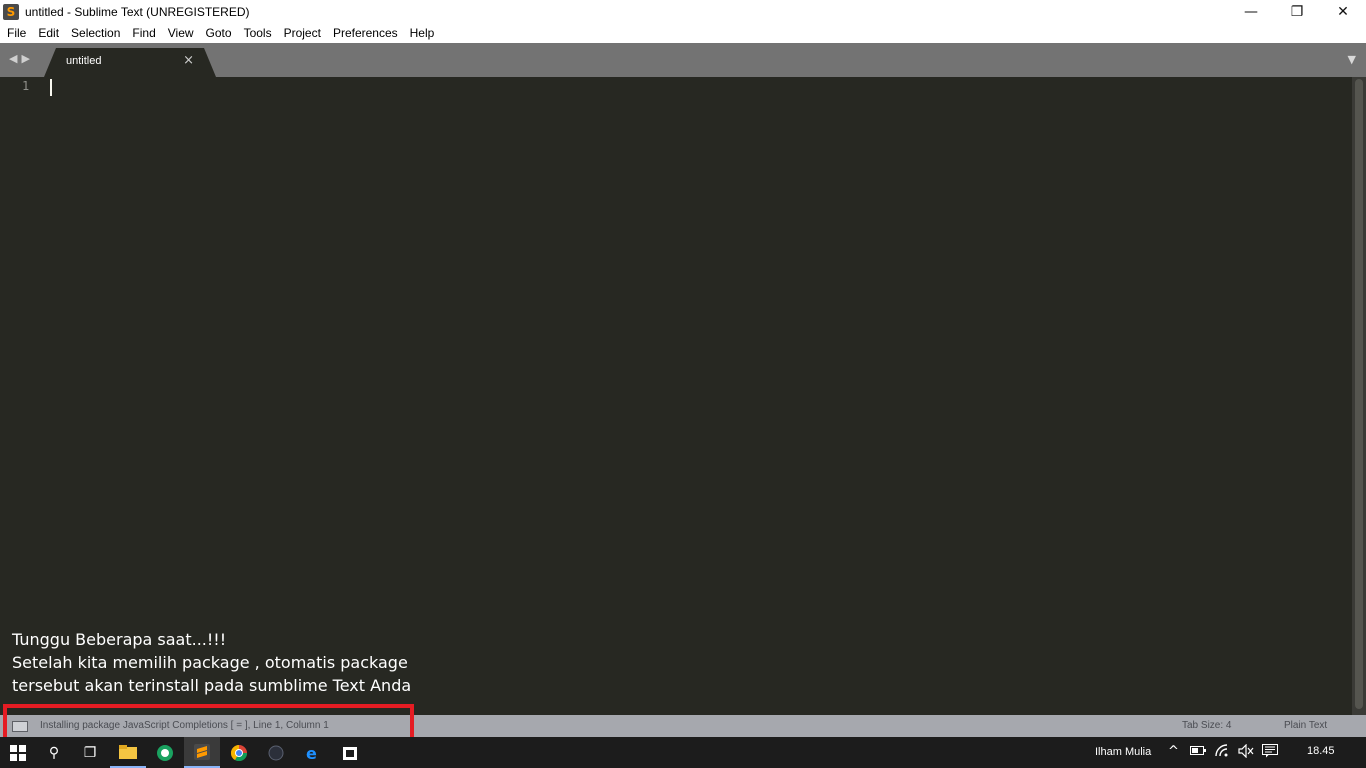 The width and height of the screenshot is (1366, 768). I want to click on tab-close-icon: ×, so click(188, 60).